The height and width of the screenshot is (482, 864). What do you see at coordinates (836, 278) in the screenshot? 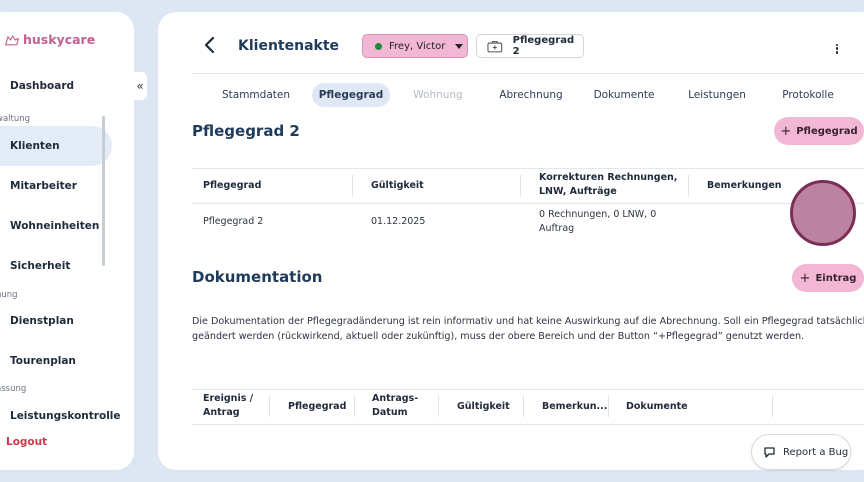
I see `add-entry-label: Eintrag` at bounding box center [836, 278].